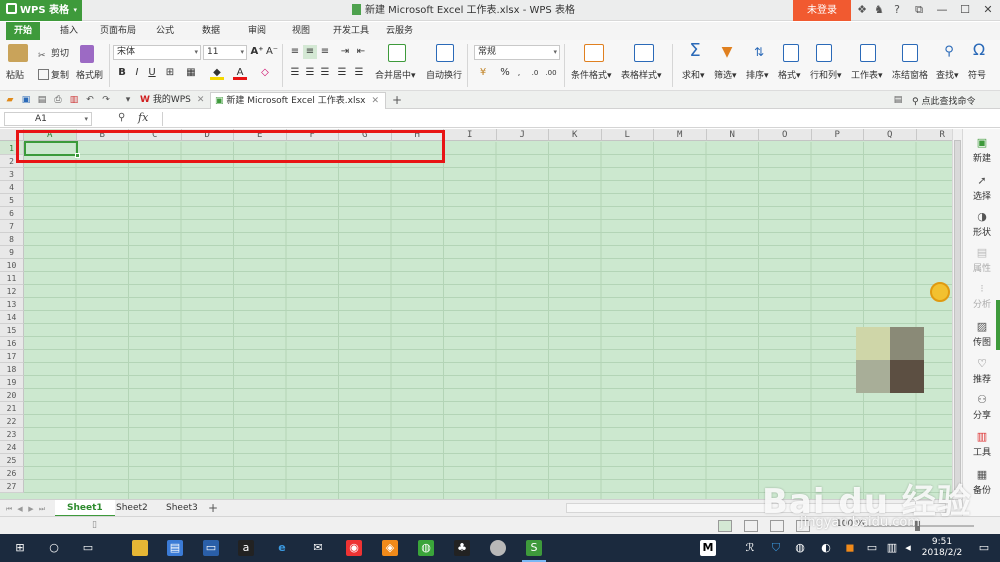 This screenshot has width=1000, height=562. Describe the element at coordinates (10, 100) in the screenshot. I see `open-folder-icon: ▰` at that location.